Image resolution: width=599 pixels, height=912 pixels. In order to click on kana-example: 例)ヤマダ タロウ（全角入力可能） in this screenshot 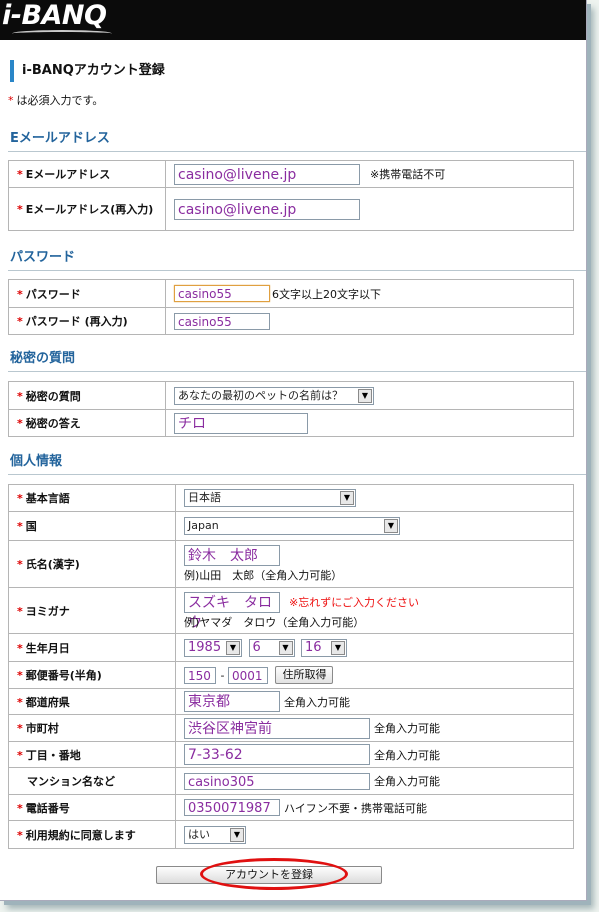, I will do `click(274, 622)`.